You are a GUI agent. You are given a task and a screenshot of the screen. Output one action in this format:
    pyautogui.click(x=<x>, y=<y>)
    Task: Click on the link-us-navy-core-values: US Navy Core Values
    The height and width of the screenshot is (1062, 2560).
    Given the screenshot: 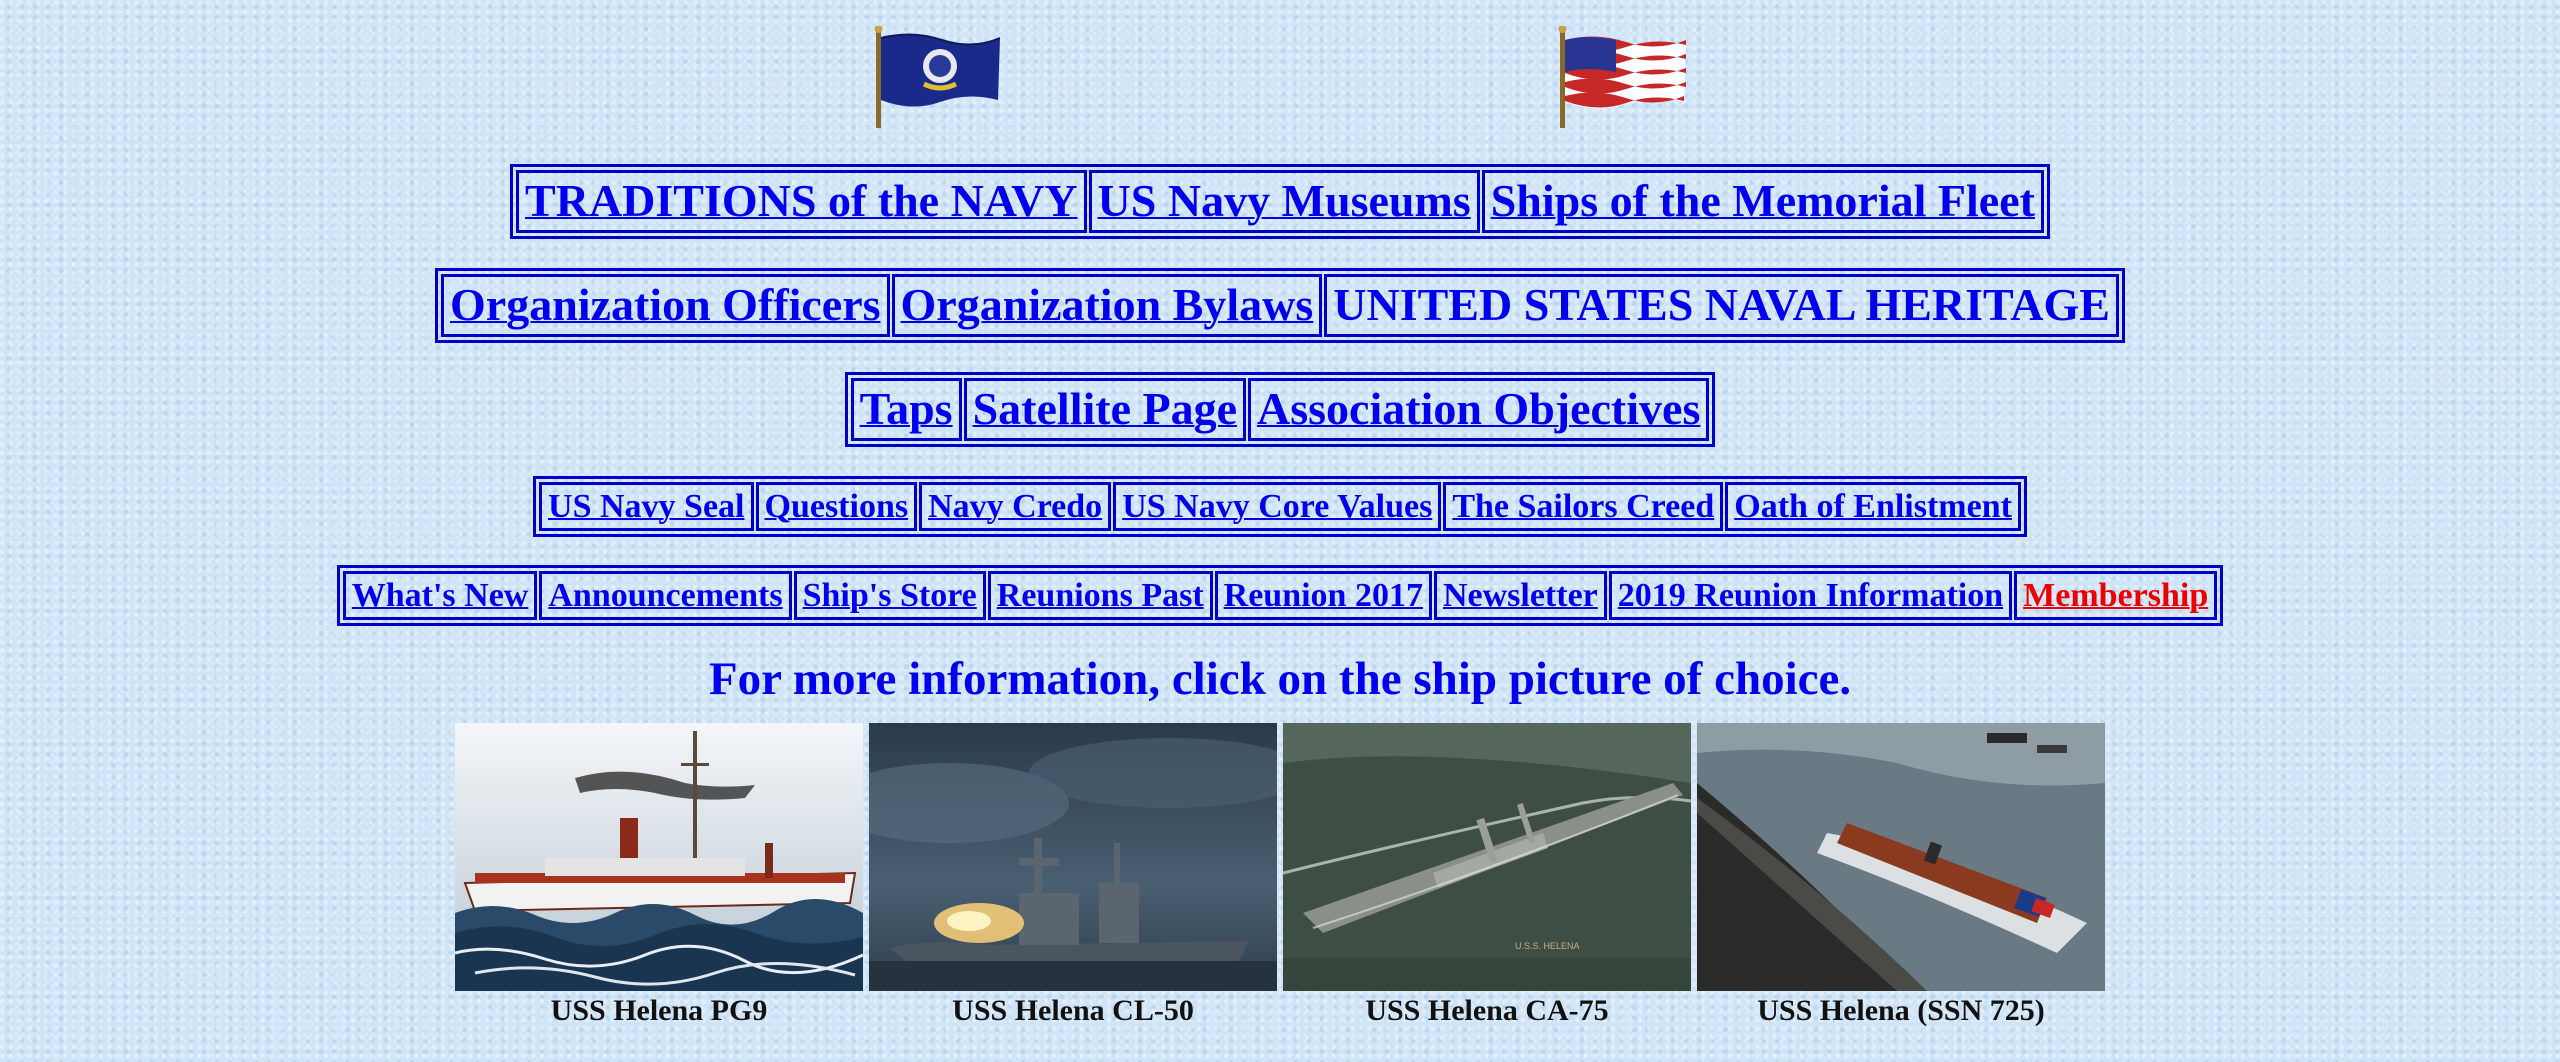 What is the action you would take?
    pyautogui.click(x=1277, y=507)
    